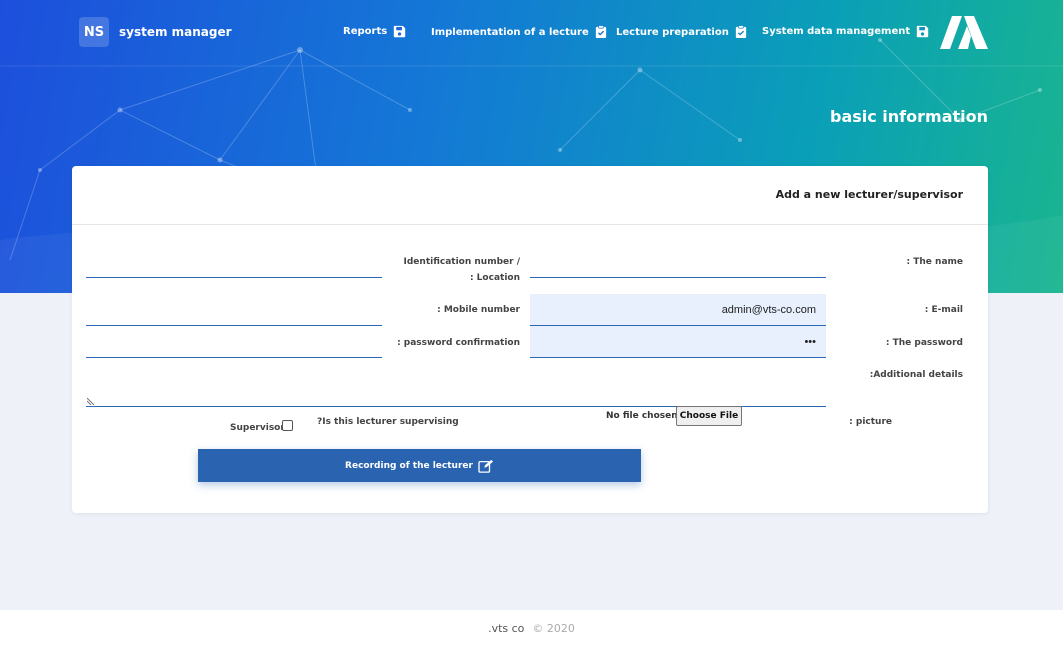 The image size is (1063, 646). What do you see at coordinates (458, 343) in the screenshot?
I see `password-confirm-label: : password confirmation` at bounding box center [458, 343].